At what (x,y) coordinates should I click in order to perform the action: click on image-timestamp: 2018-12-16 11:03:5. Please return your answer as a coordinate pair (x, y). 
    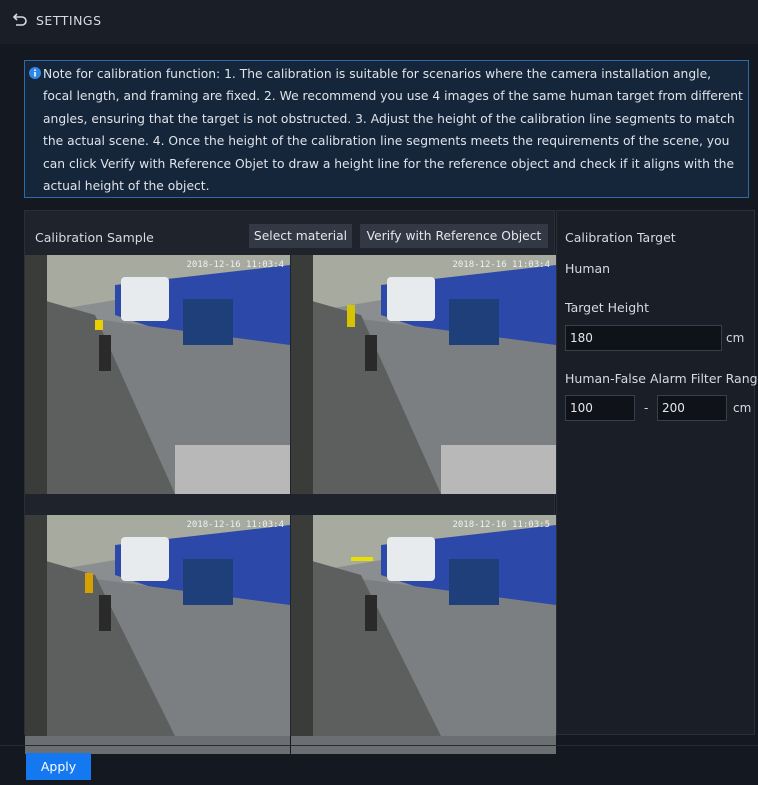
    Looking at the image, I should click on (501, 525).